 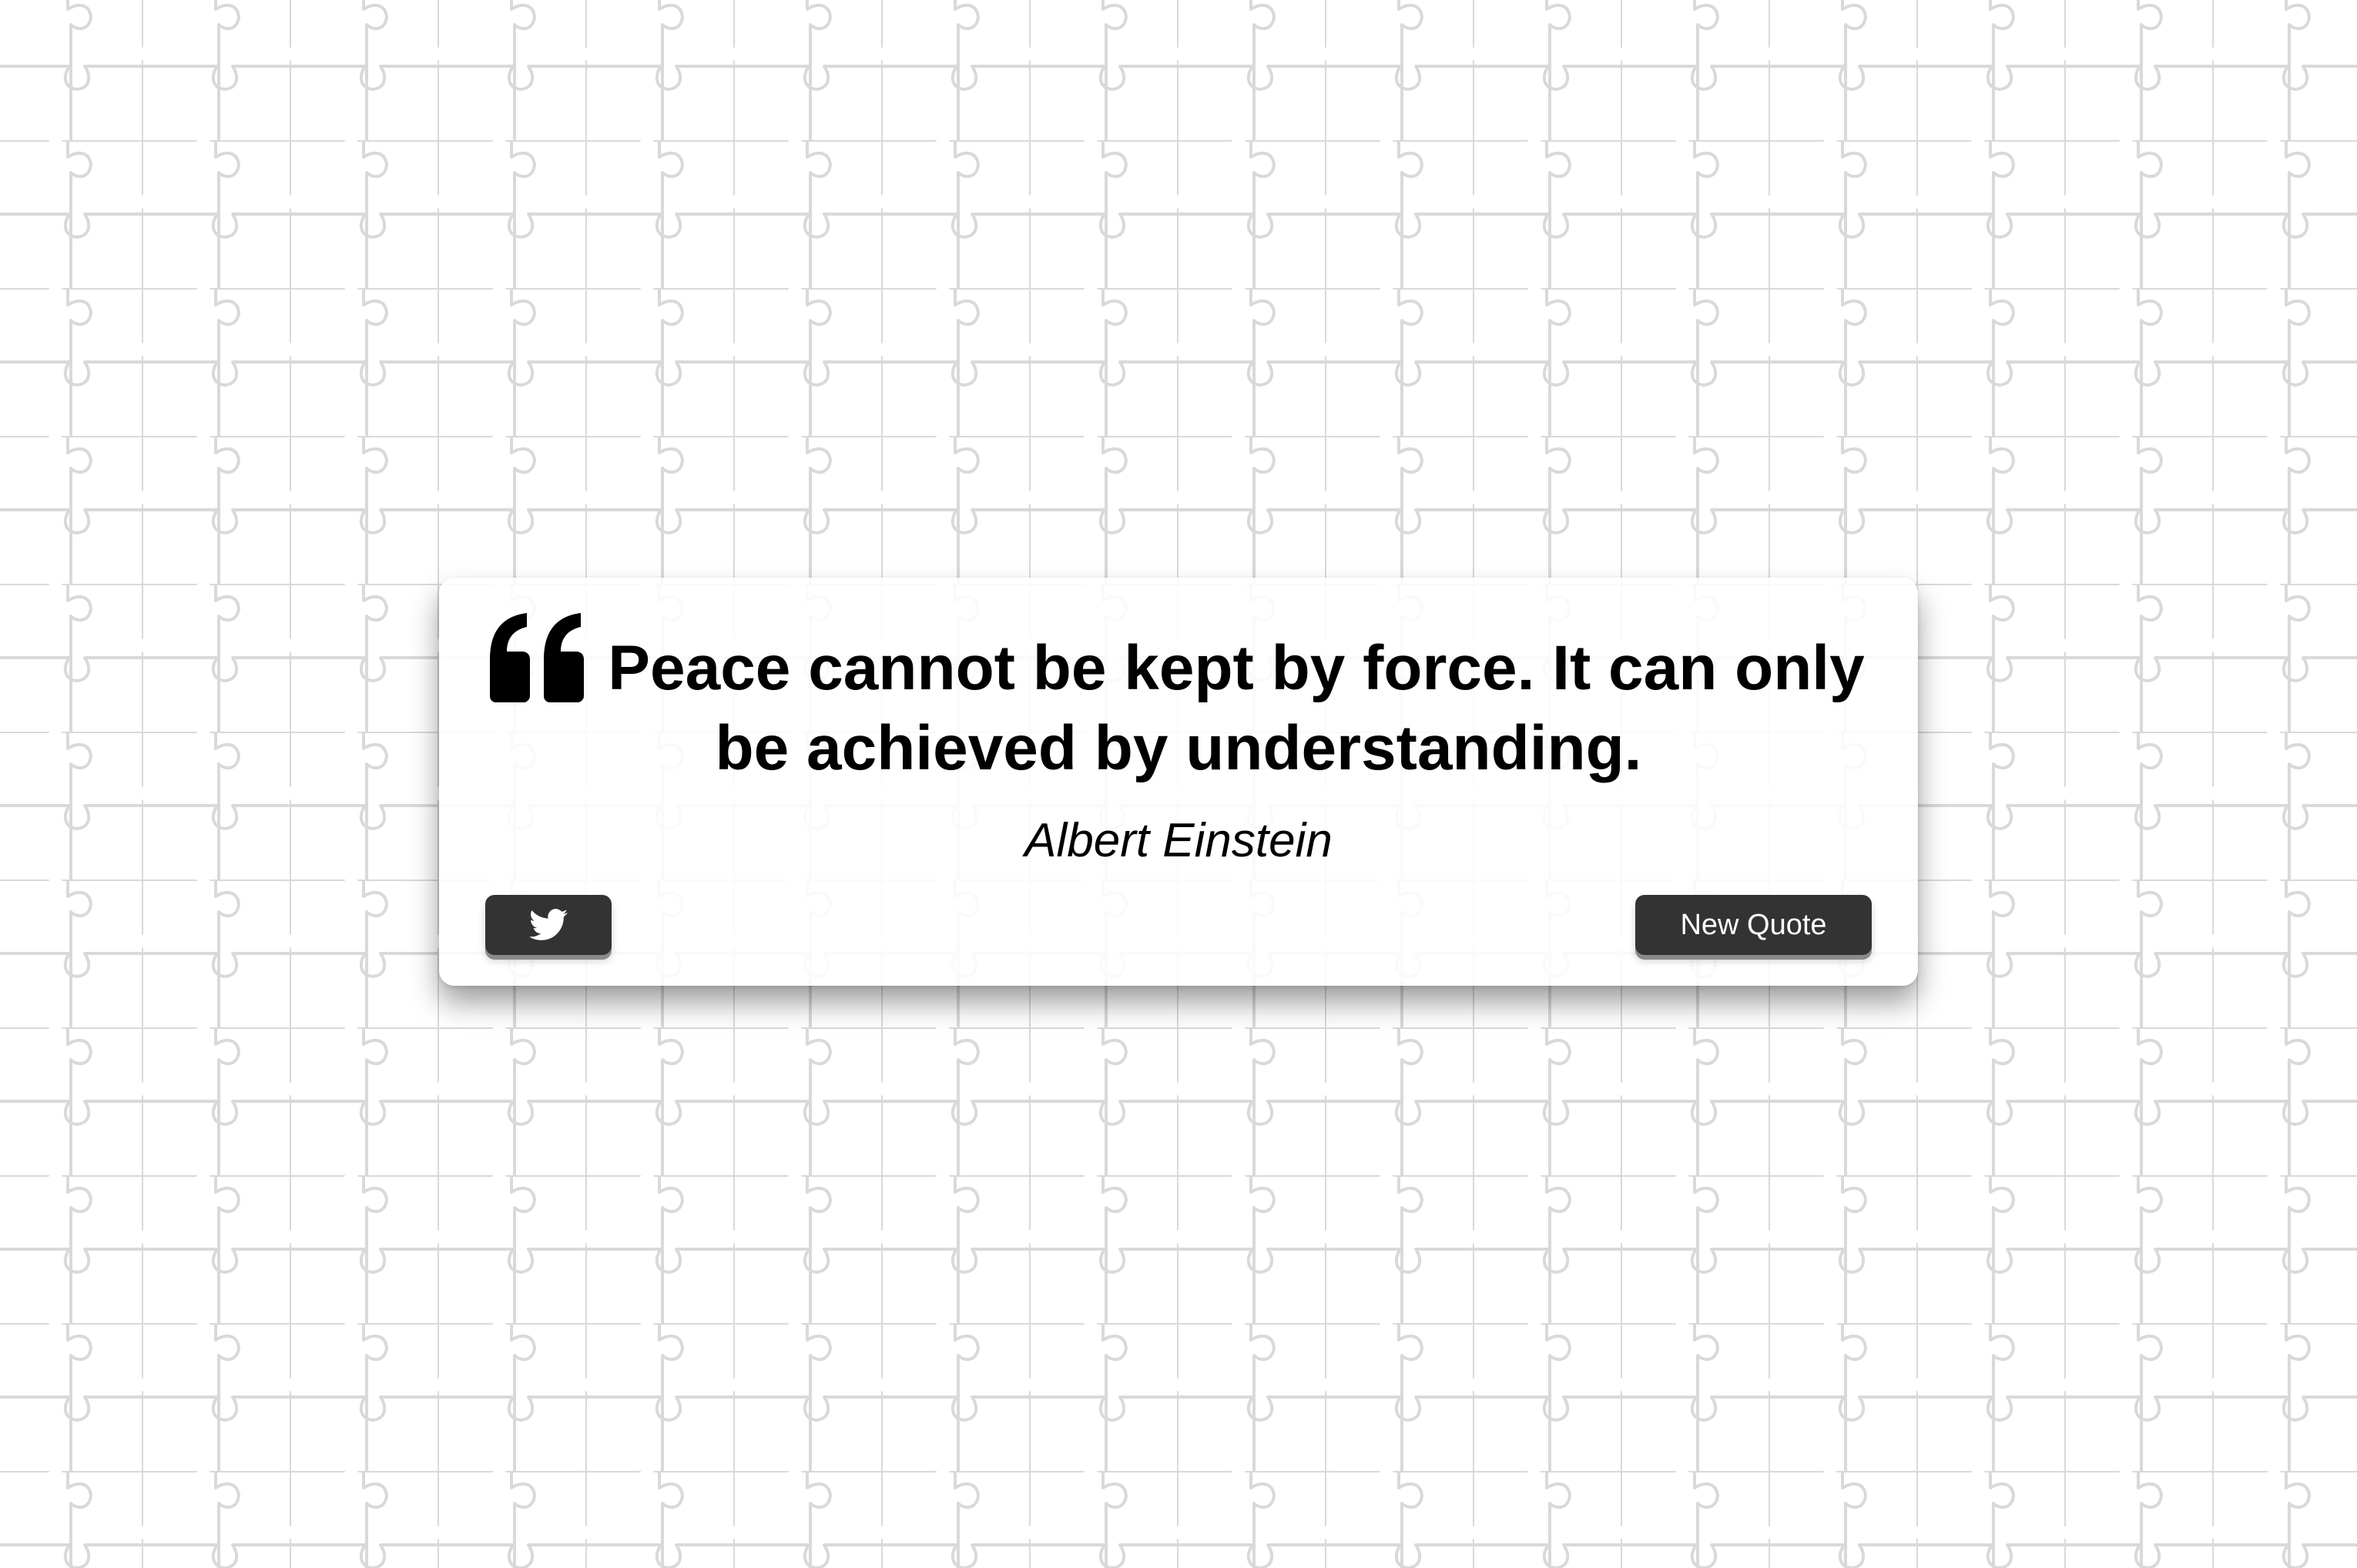 I want to click on tweet-button, so click(x=548, y=925).